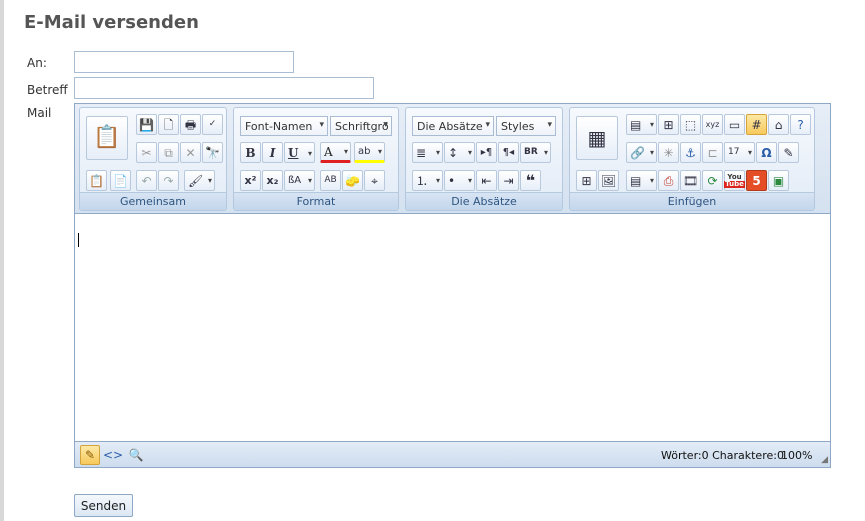  What do you see at coordinates (535, 152) in the screenshot?
I see `line-break-icon: BR` at bounding box center [535, 152].